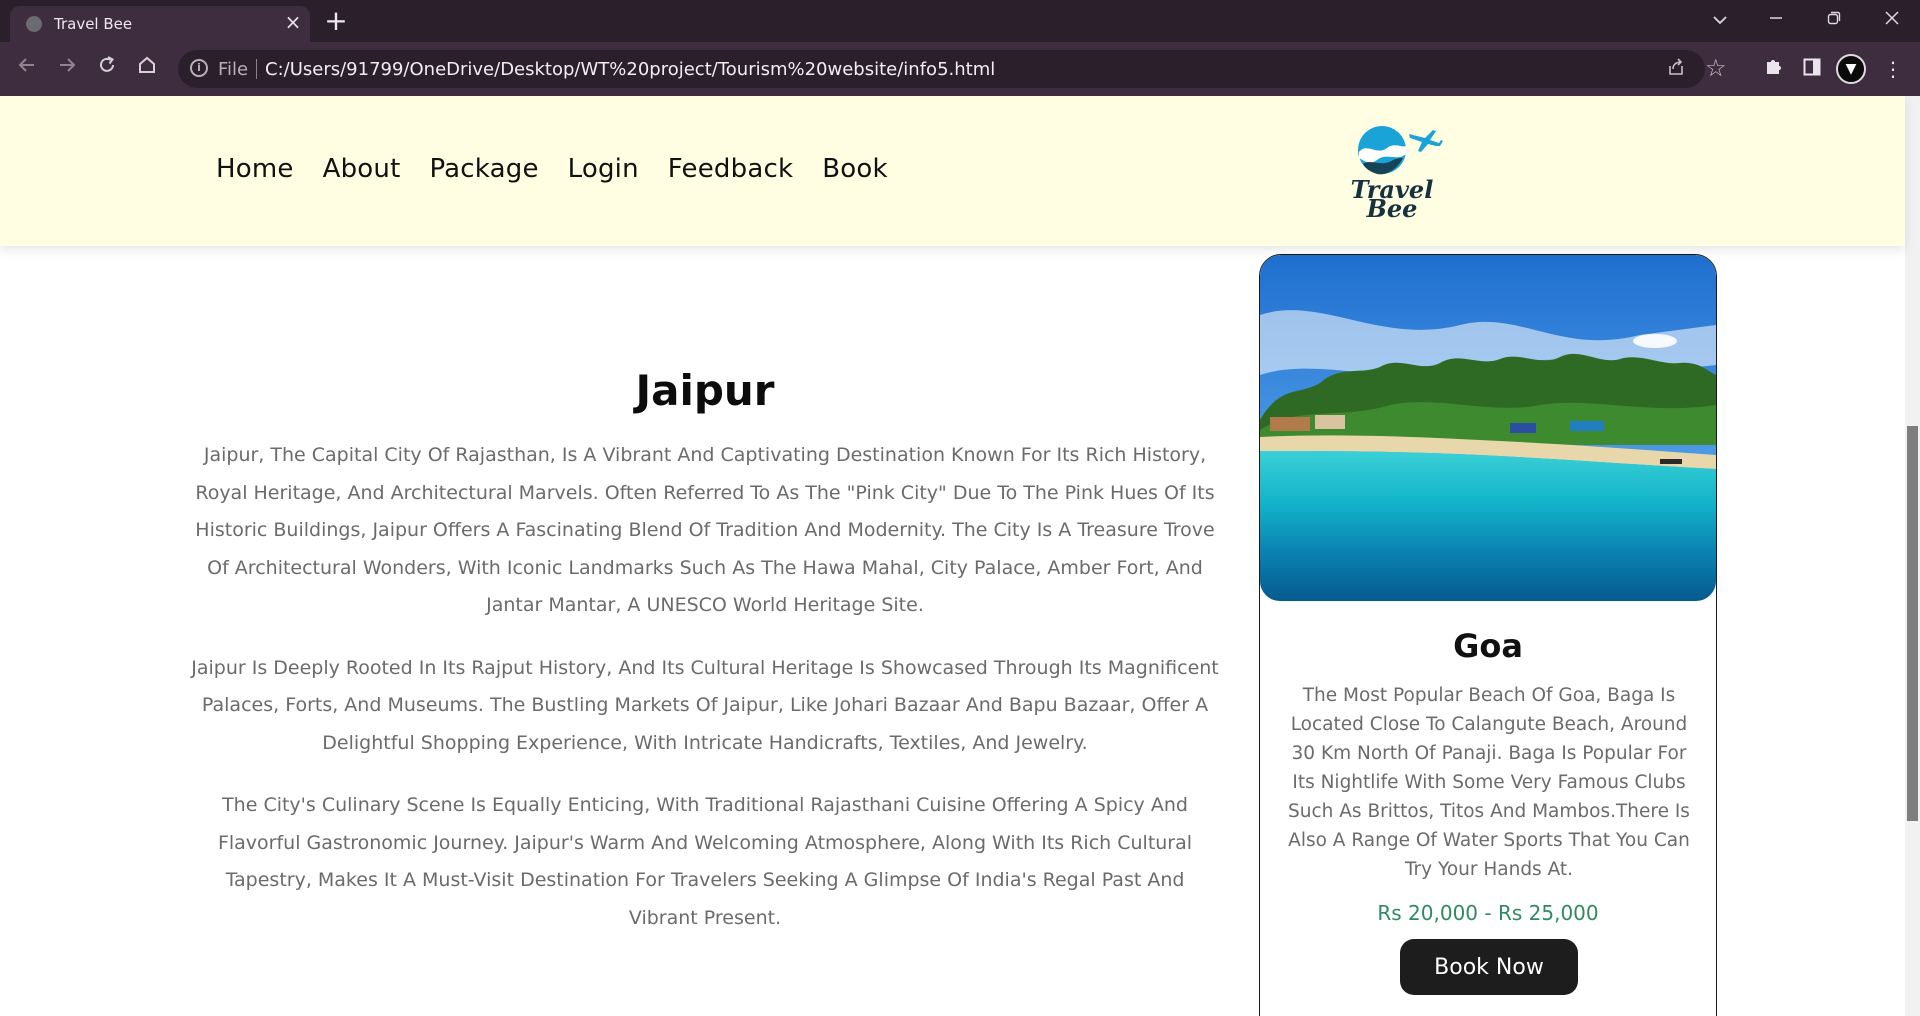 The width and height of the screenshot is (1920, 1016). What do you see at coordinates (1851, 69) in the screenshot?
I see `profile-avatar: ▼` at bounding box center [1851, 69].